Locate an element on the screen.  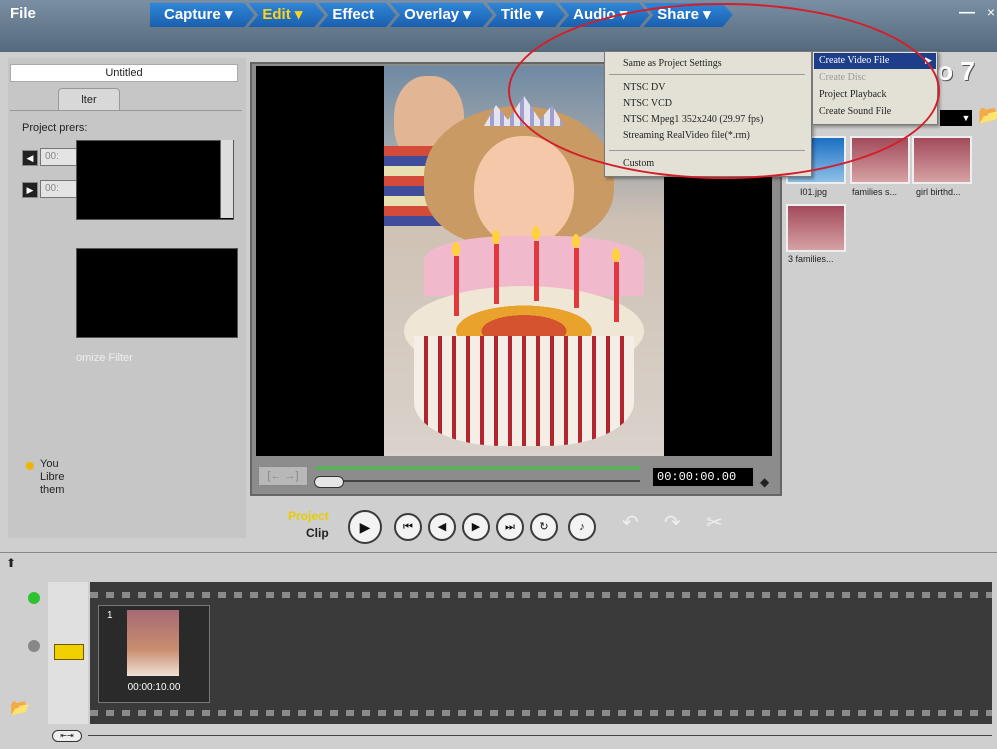
chevron-down-icon: ▼ is located at coordinates (966, 118).